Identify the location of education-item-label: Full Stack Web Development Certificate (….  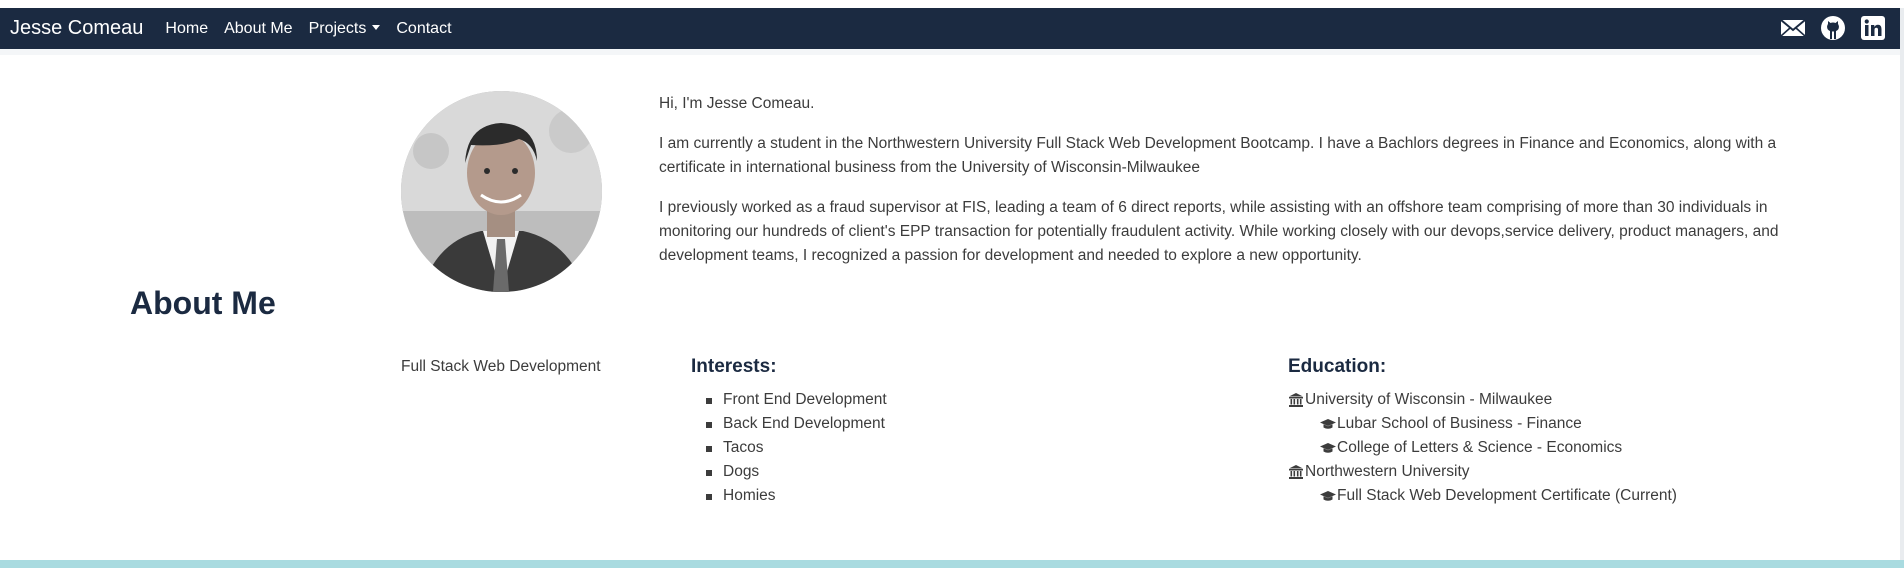
(1507, 495).